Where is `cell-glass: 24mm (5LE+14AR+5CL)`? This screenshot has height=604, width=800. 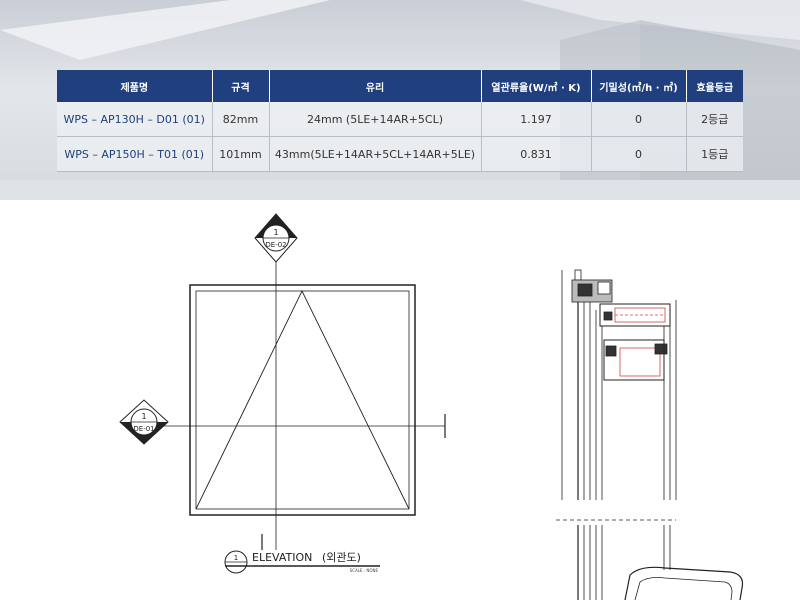
cell-glass: 24mm (5LE+14AR+5CL) is located at coordinates (374, 119).